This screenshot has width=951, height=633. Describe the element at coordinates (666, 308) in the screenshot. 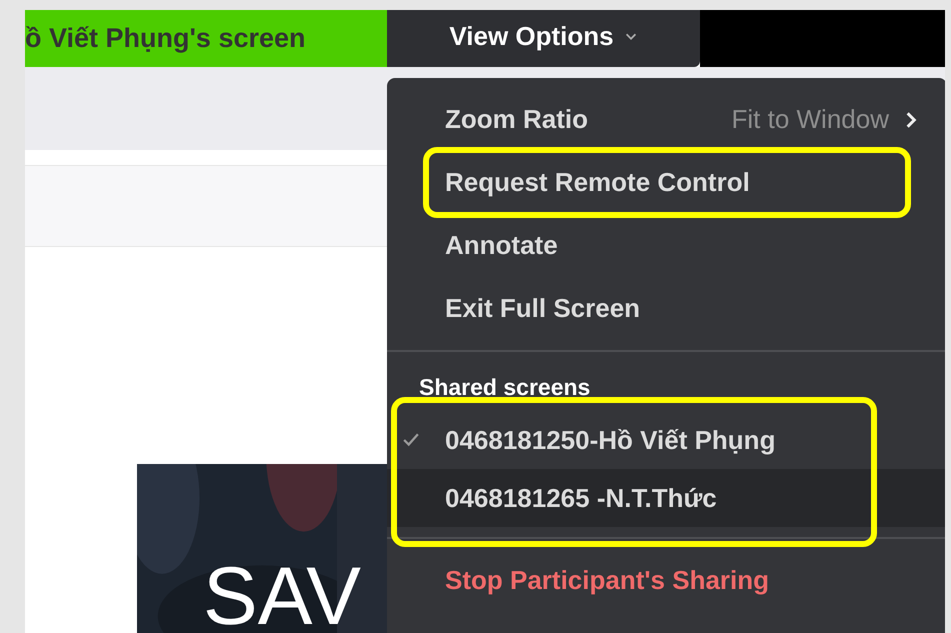

I see `menu-item: Exit Full Screen` at that location.